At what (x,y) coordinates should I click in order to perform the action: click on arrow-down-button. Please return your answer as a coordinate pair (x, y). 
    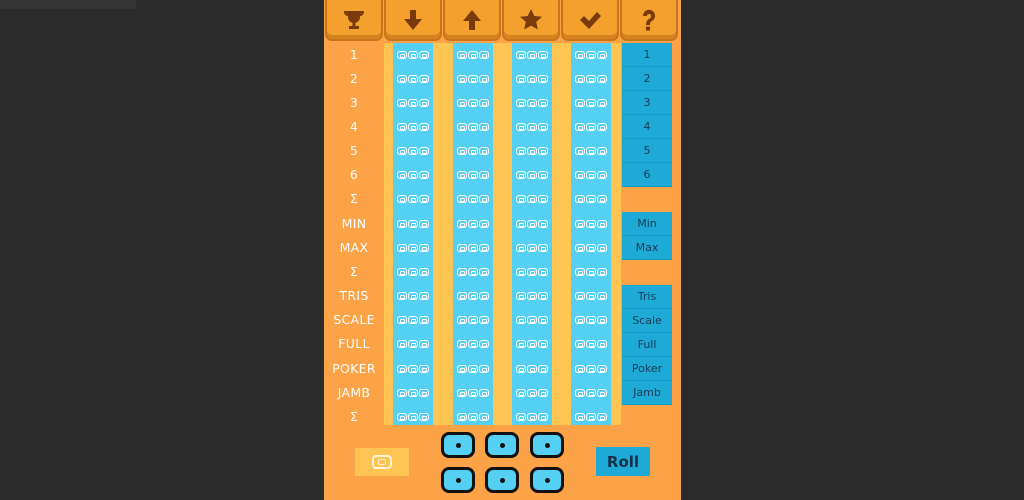
    Looking at the image, I should click on (413, 20).